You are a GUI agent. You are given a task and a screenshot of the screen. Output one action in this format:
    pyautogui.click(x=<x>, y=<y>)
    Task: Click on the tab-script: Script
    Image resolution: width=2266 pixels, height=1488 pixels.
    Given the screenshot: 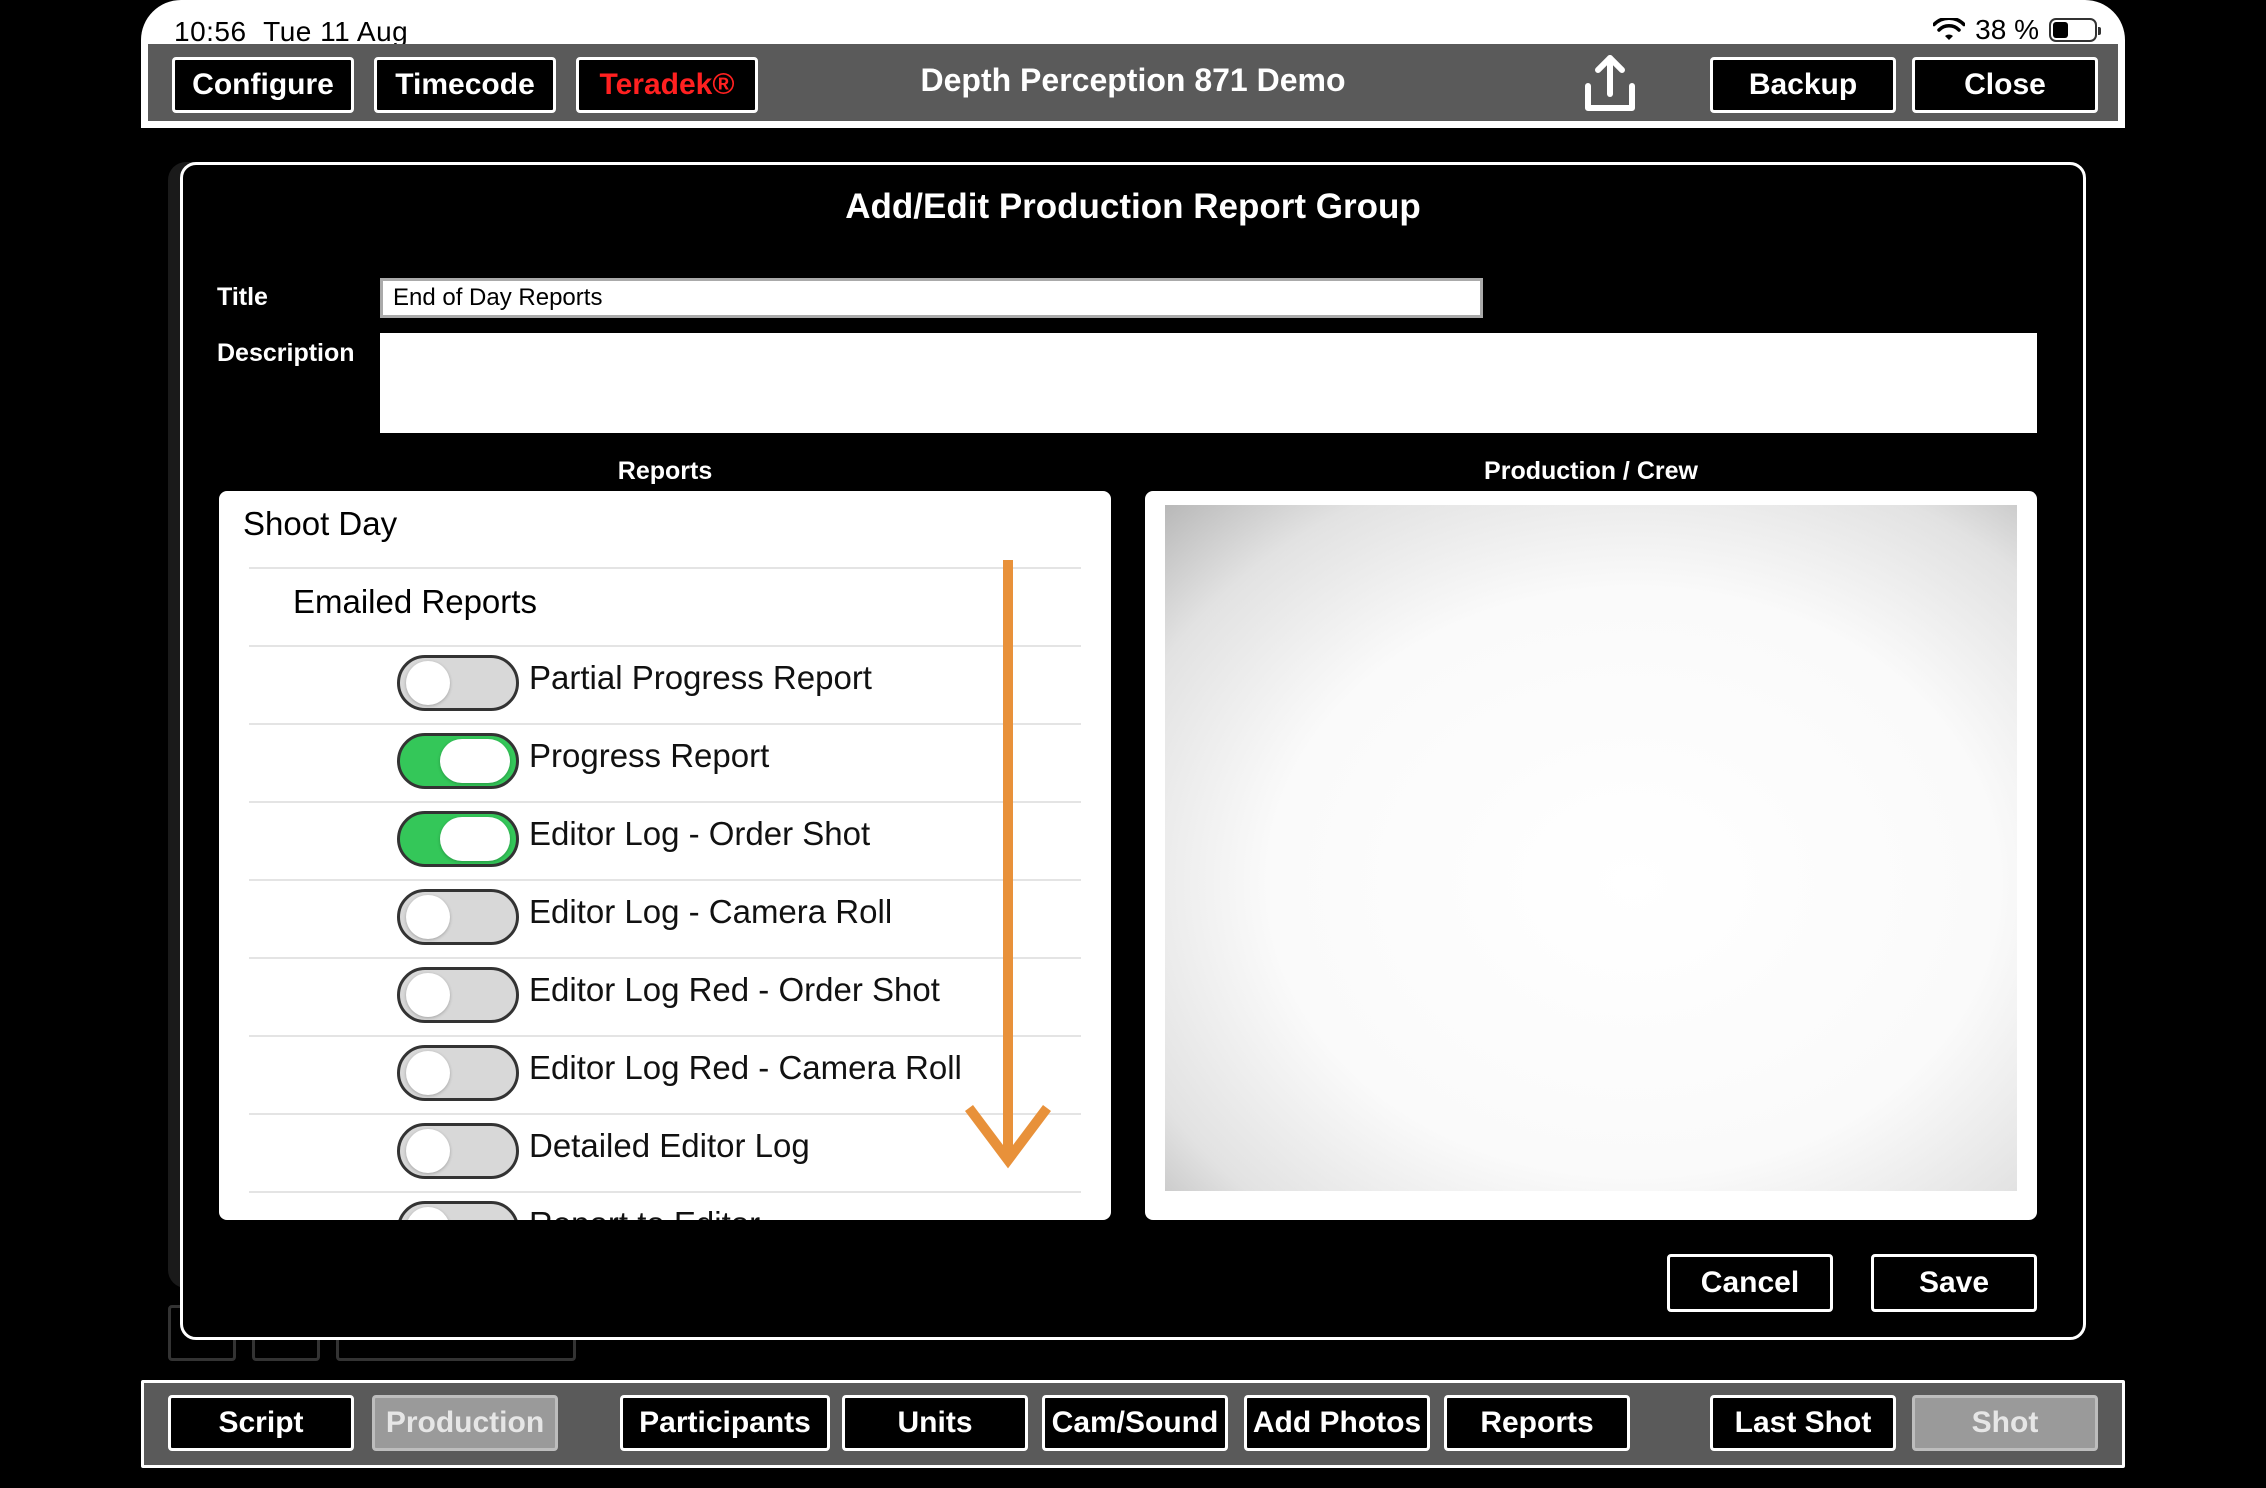 What is the action you would take?
    pyautogui.click(x=261, y=1423)
    